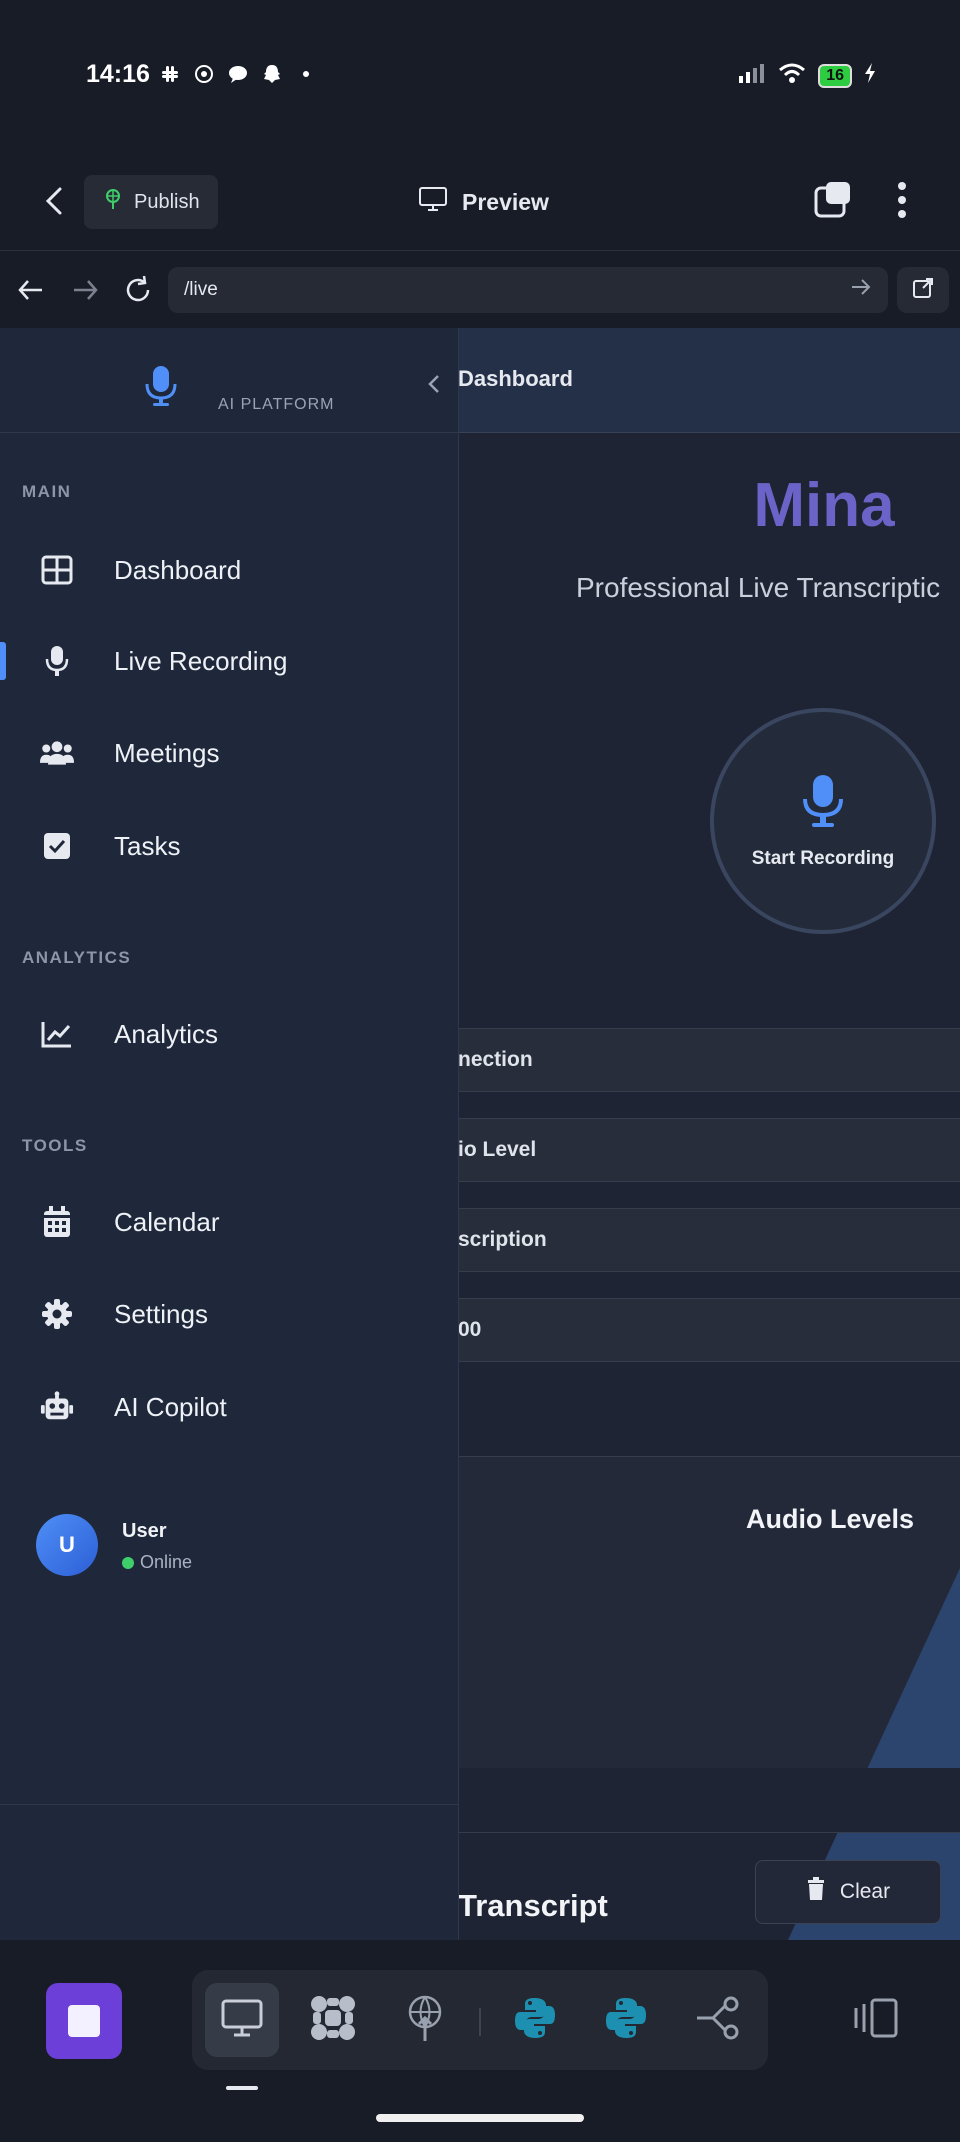 This screenshot has height=2142, width=960. I want to click on battery-indicator: 16, so click(835, 75).